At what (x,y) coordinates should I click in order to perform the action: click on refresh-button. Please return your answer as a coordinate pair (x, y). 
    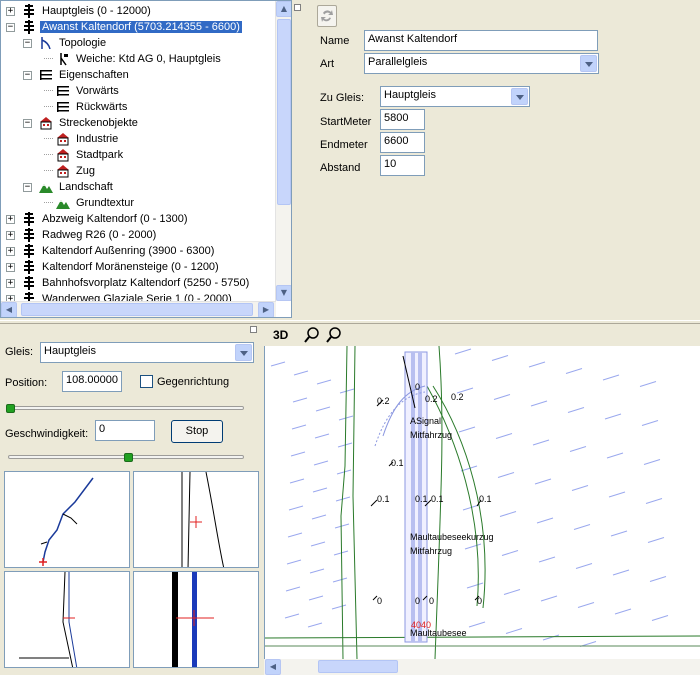
    Looking at the image, I should click on (327, 16).